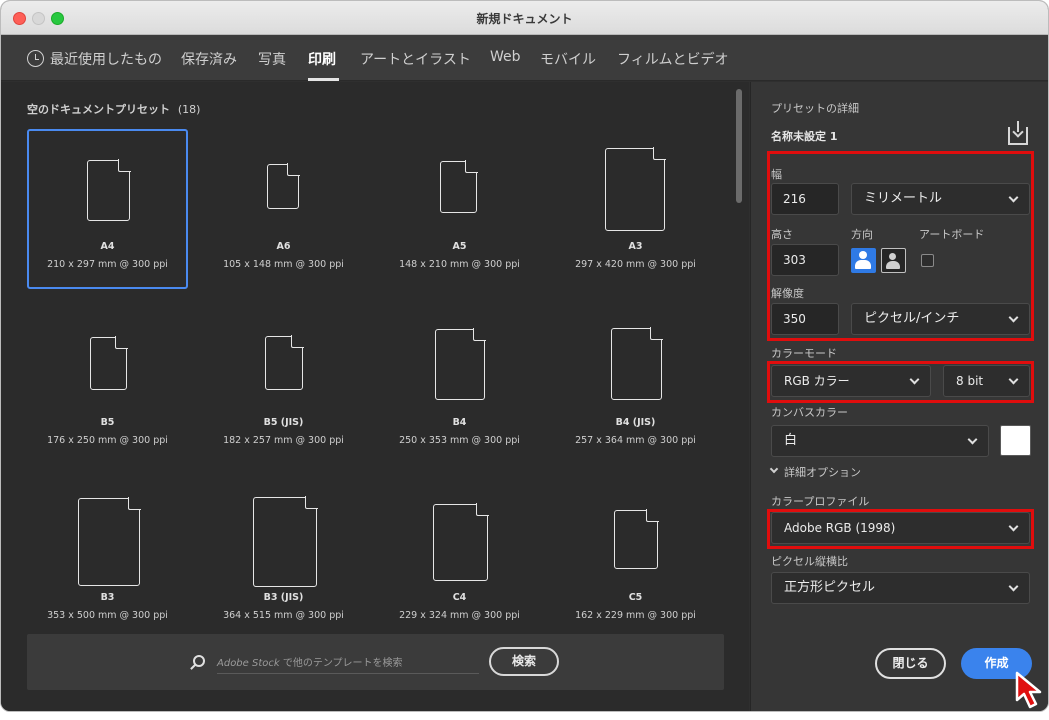 Image resolution: width=1049 pixels, height=720 pixels. What do you see at coordinates (635, 422) in the screenshot?
I see `preset-name: B4 (JIS)` at bounding box center [635, 422].